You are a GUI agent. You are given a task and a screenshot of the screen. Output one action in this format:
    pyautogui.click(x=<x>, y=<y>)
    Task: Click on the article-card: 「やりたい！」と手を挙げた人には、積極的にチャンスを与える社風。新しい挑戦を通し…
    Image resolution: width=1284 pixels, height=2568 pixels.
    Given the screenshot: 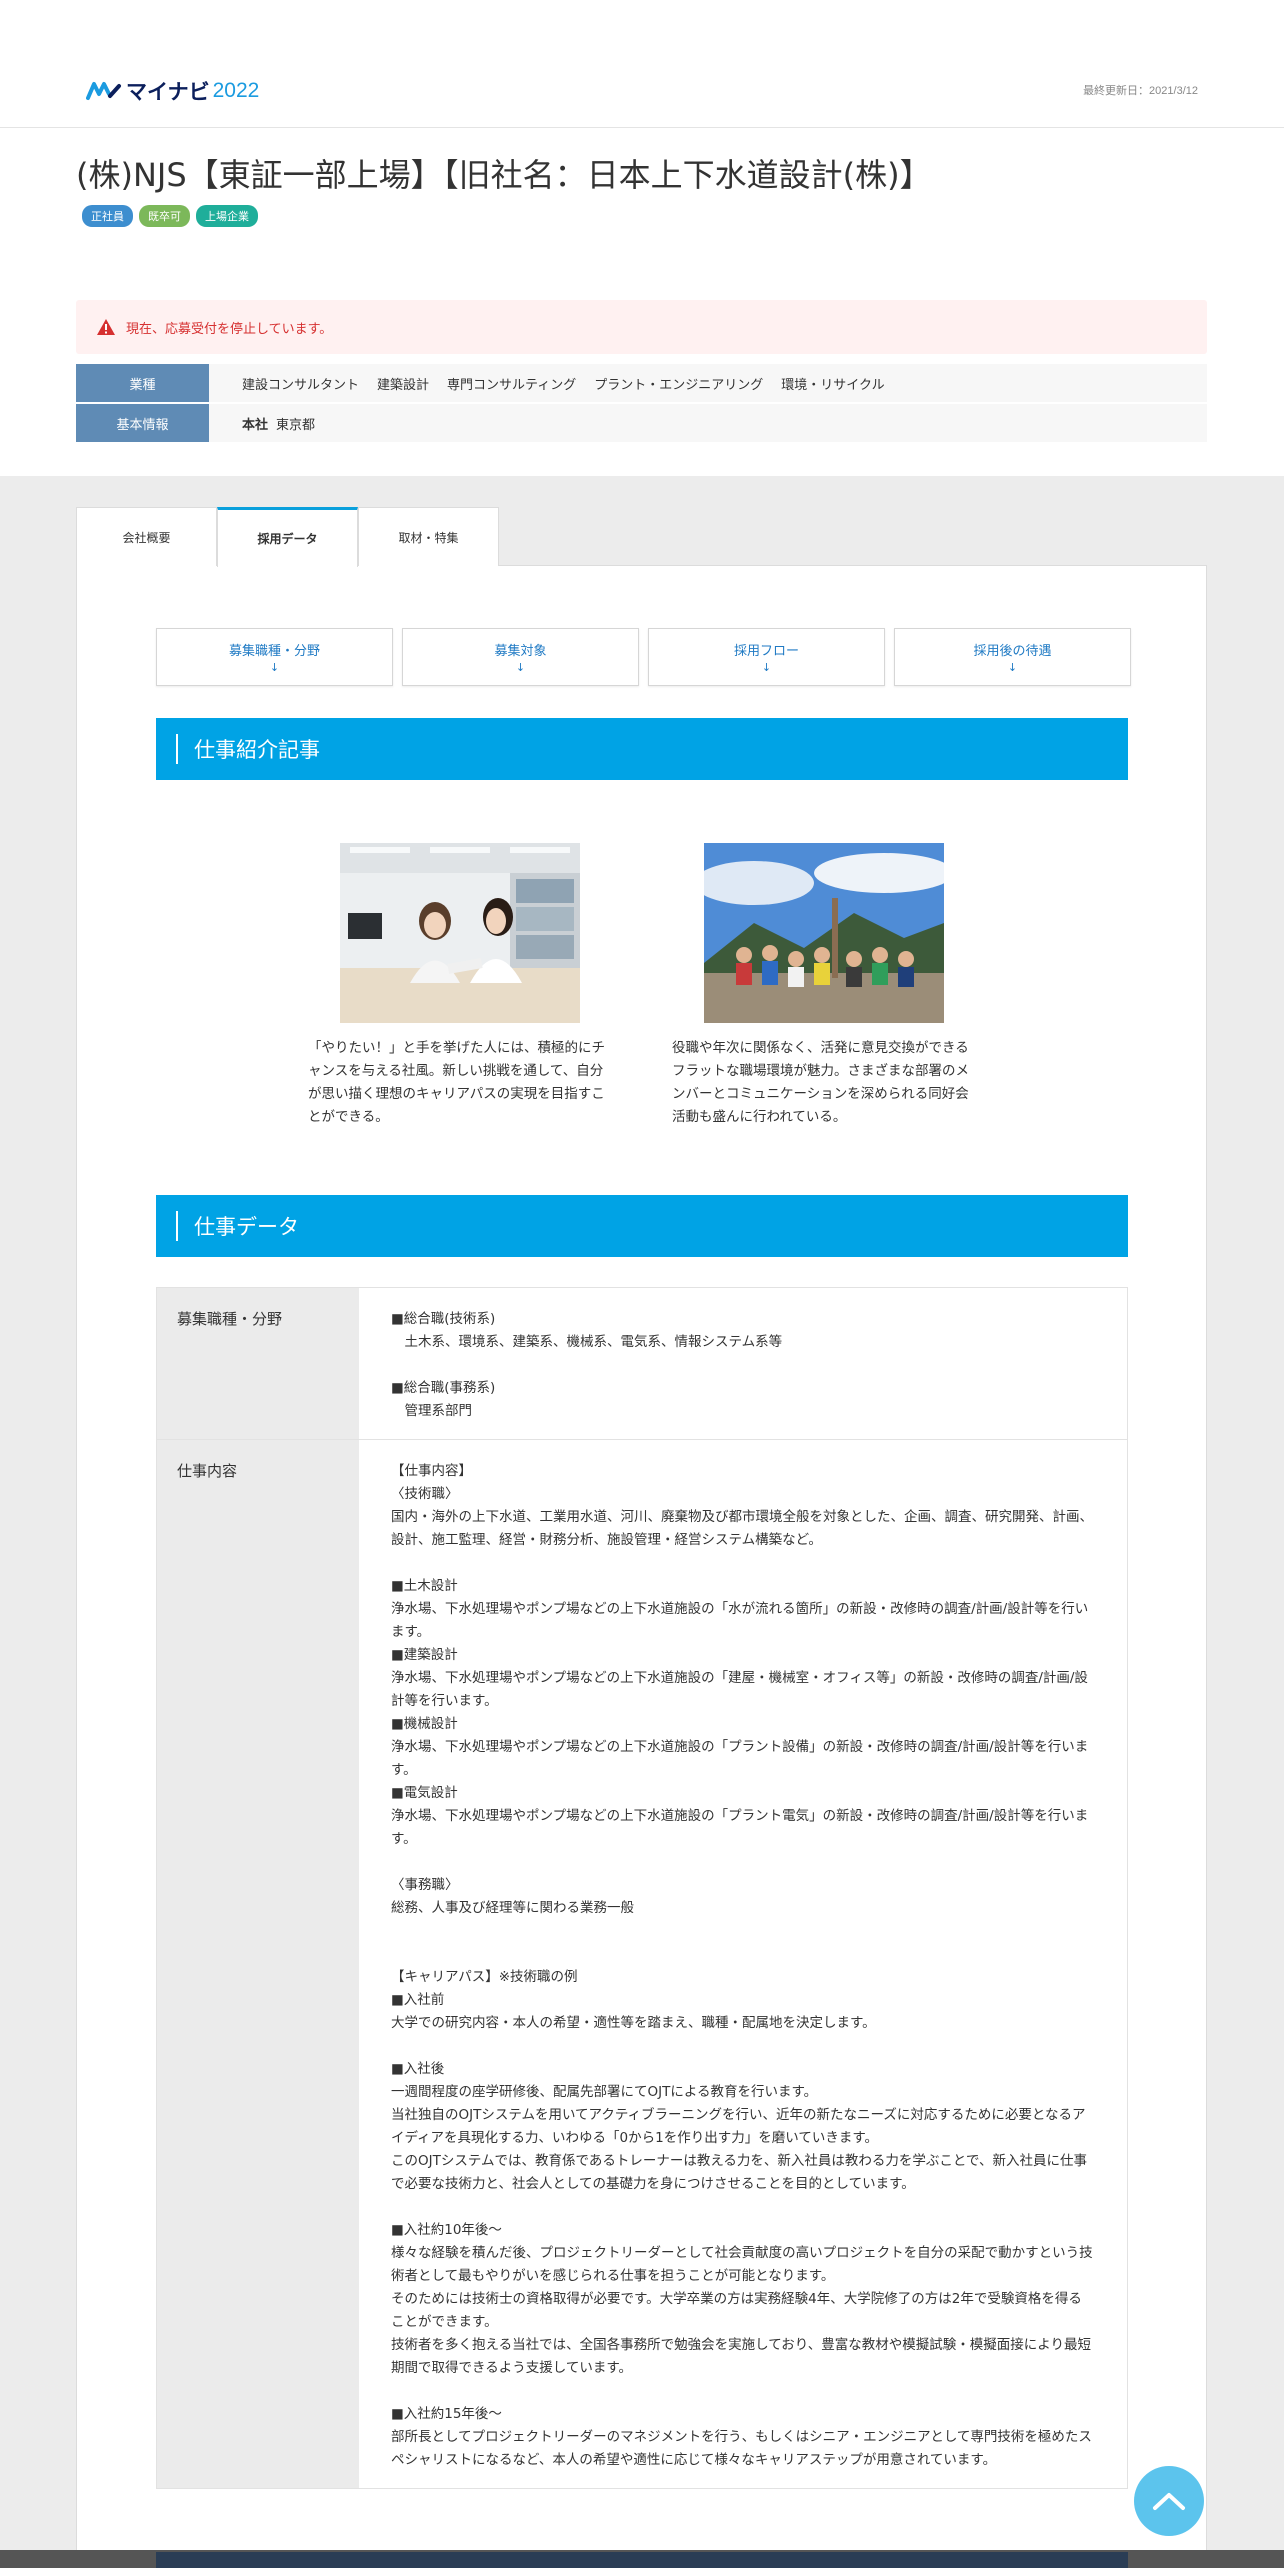 What is the action you would take?
    pyautogui.click(x=458, y=986)
    